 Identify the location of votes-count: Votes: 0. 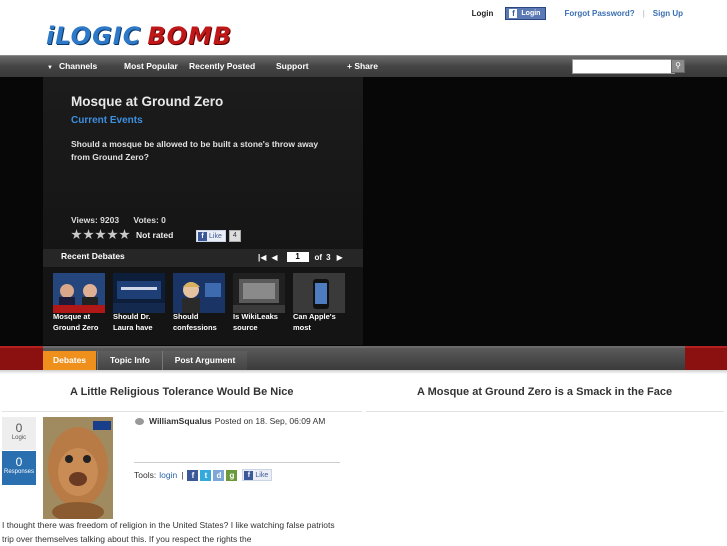
(149, 220).